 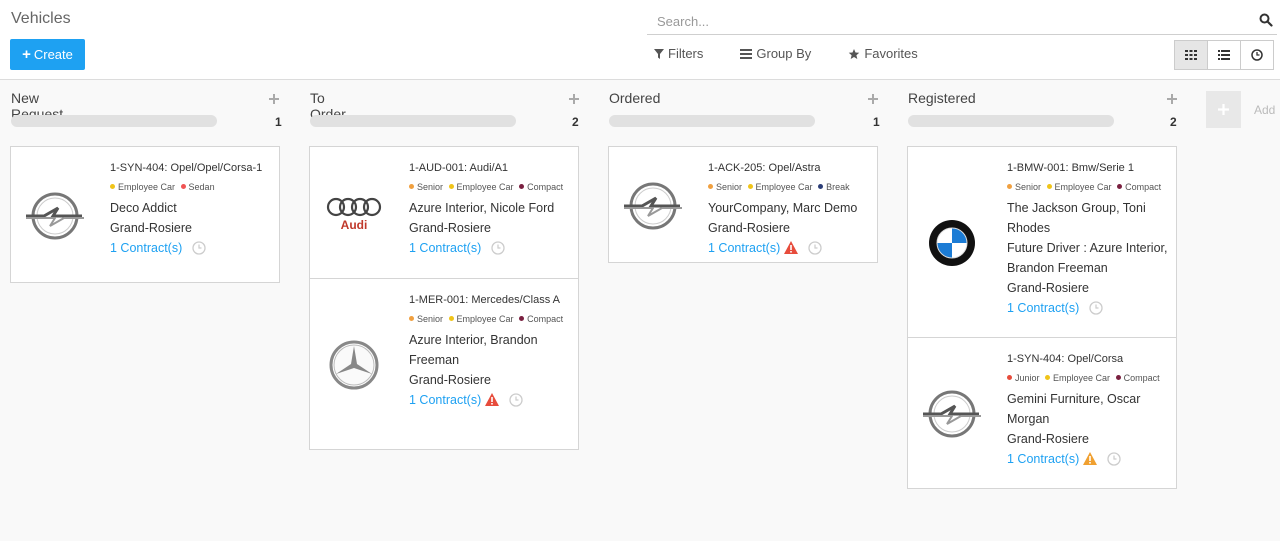 I want to click on filter-icon, so click(x=659, y=53).